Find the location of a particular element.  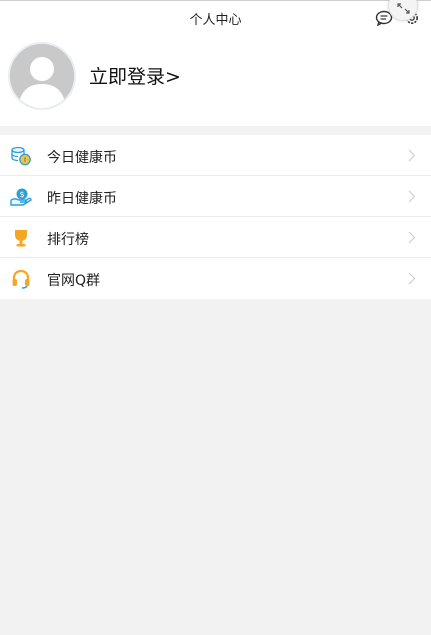

login-arrow: > is located at coordinates (173, 77).